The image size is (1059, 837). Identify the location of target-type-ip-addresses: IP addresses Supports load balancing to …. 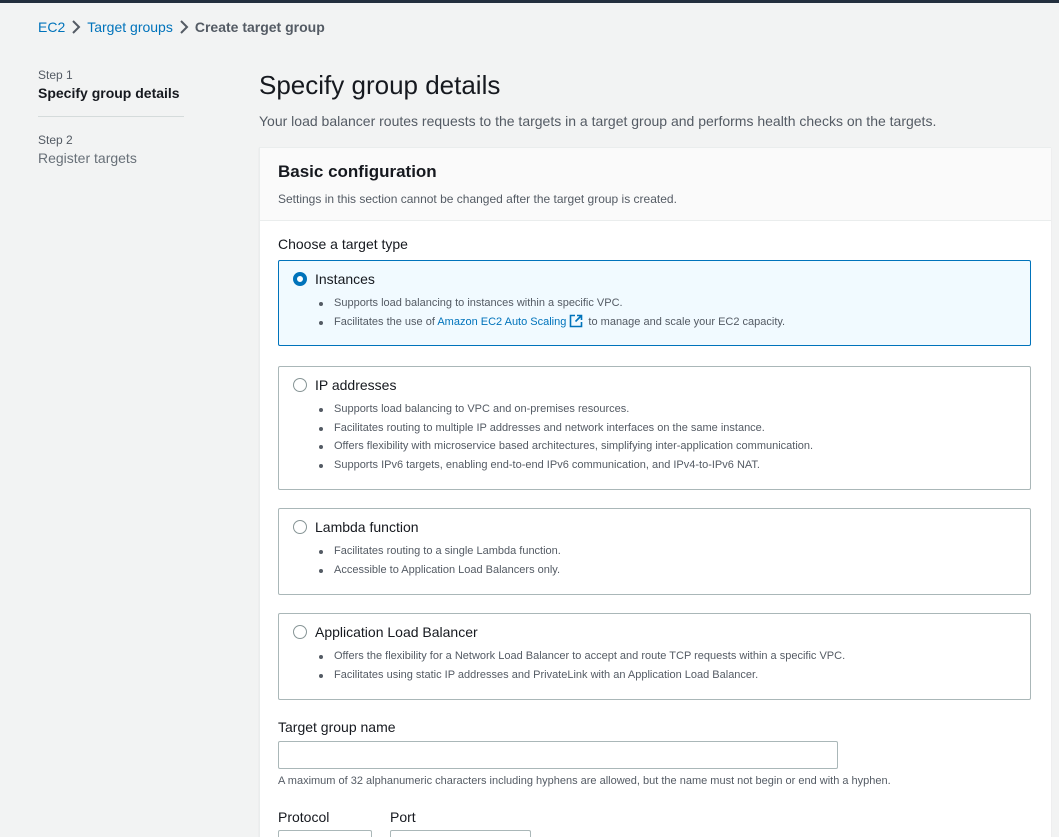
(654, 428).